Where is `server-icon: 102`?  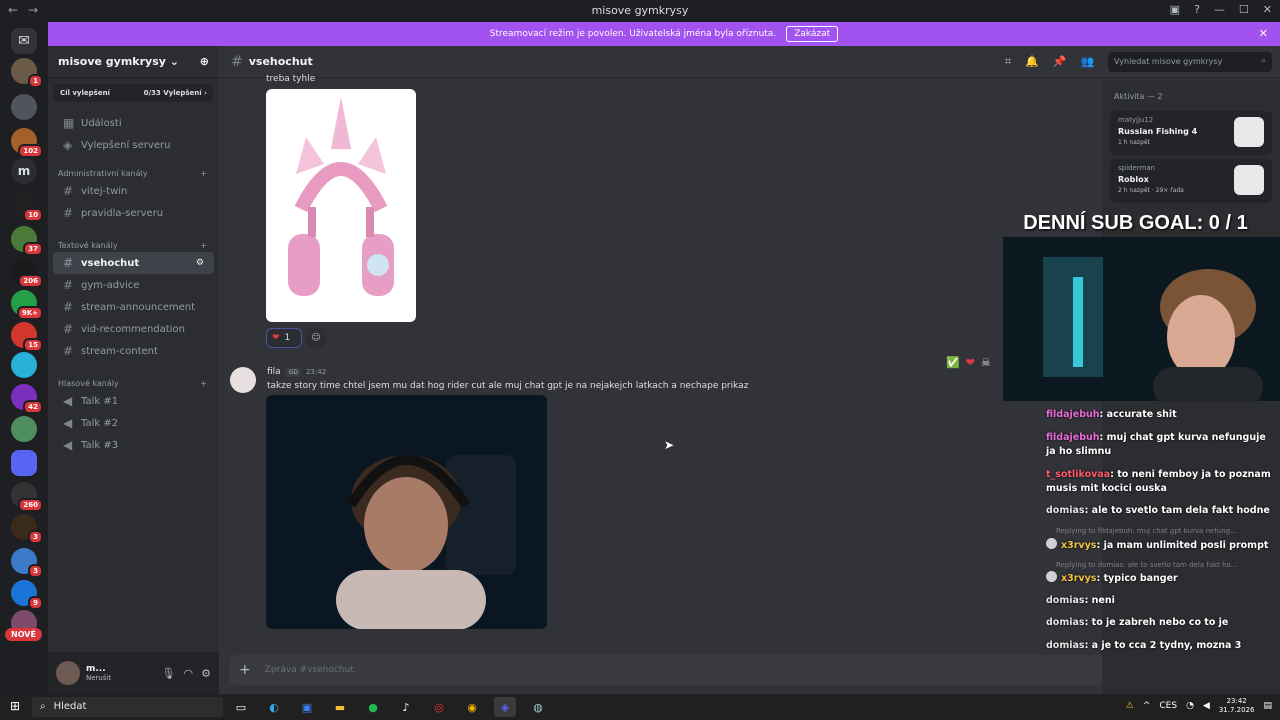 server-icon: 102 is located at coordinates (27, 143).